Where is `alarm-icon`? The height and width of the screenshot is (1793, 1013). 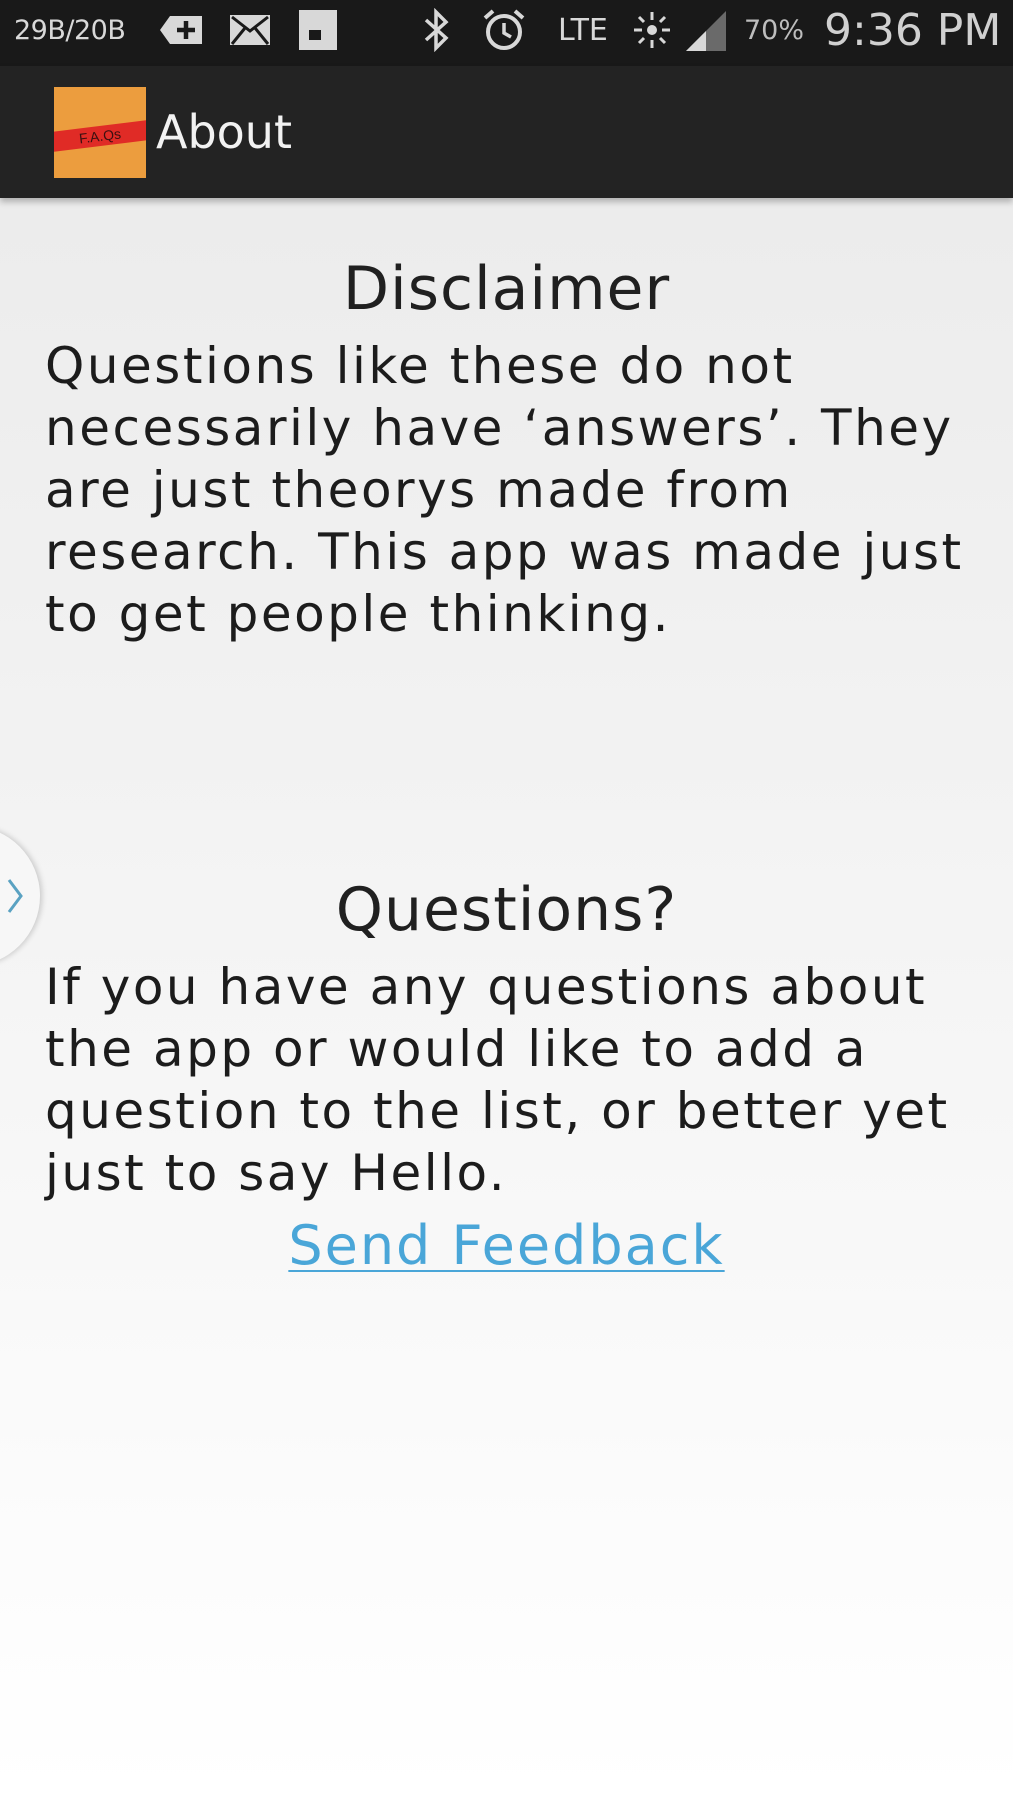 alarm-icon is located at coordinates (504, 30).